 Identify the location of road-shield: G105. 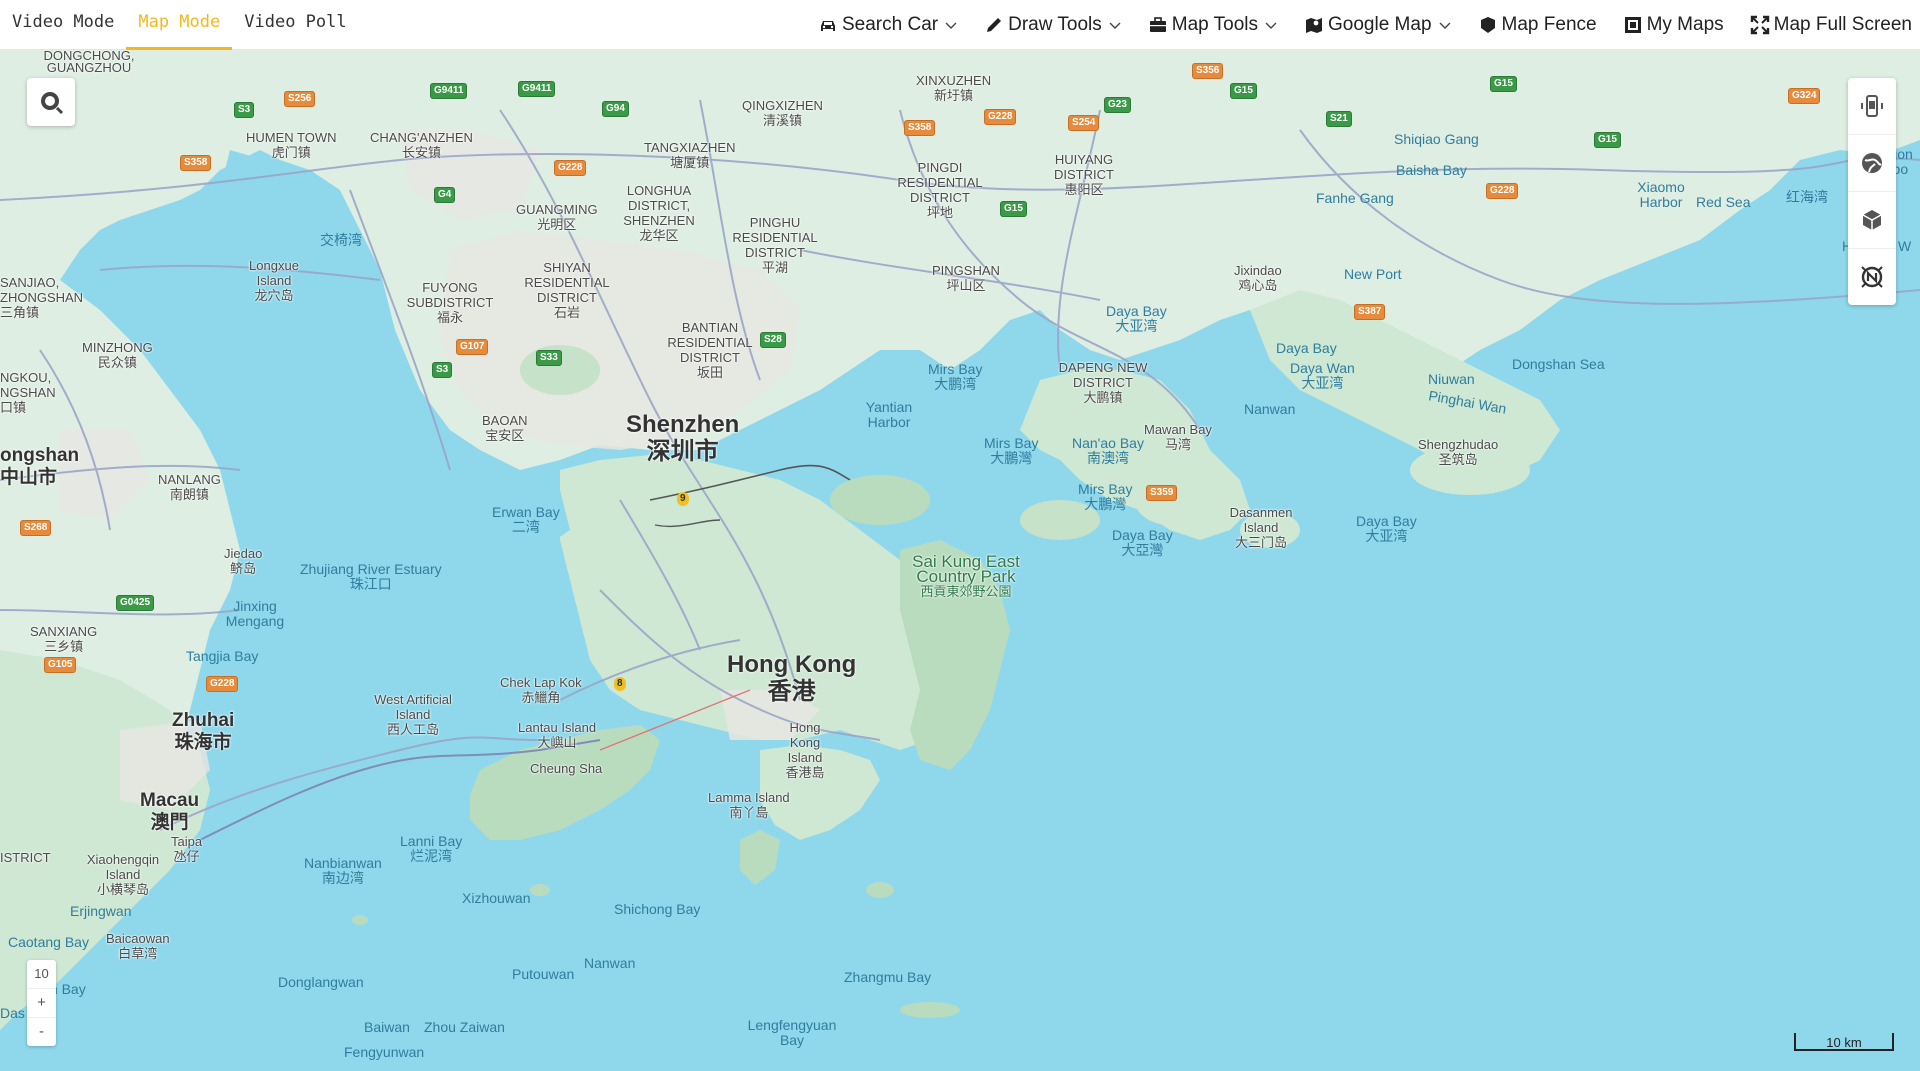
(60, 665).